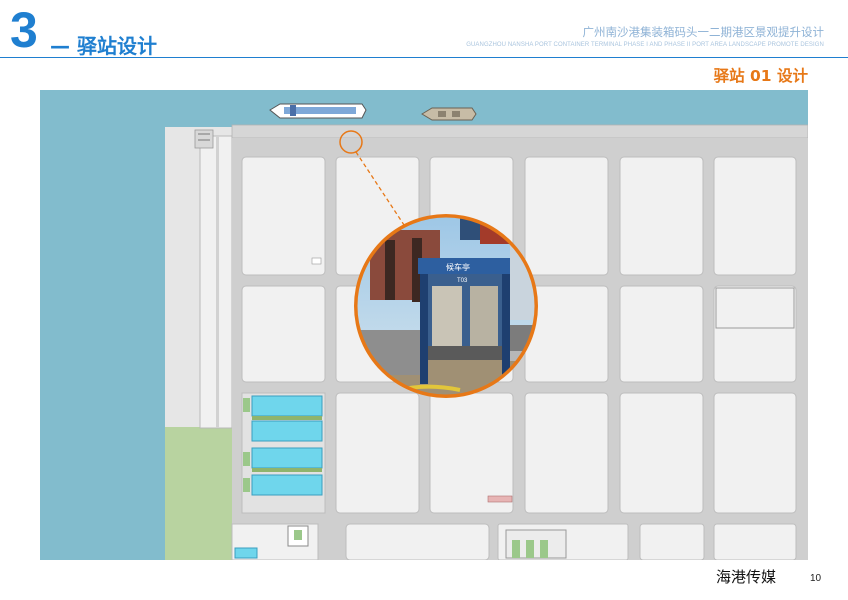 Image resolution: width=848 pixels, height=600 pixels. Describe the element at coordinates (462, 281) in the screenshot. I see `photo-sign-code: T03` at that location.